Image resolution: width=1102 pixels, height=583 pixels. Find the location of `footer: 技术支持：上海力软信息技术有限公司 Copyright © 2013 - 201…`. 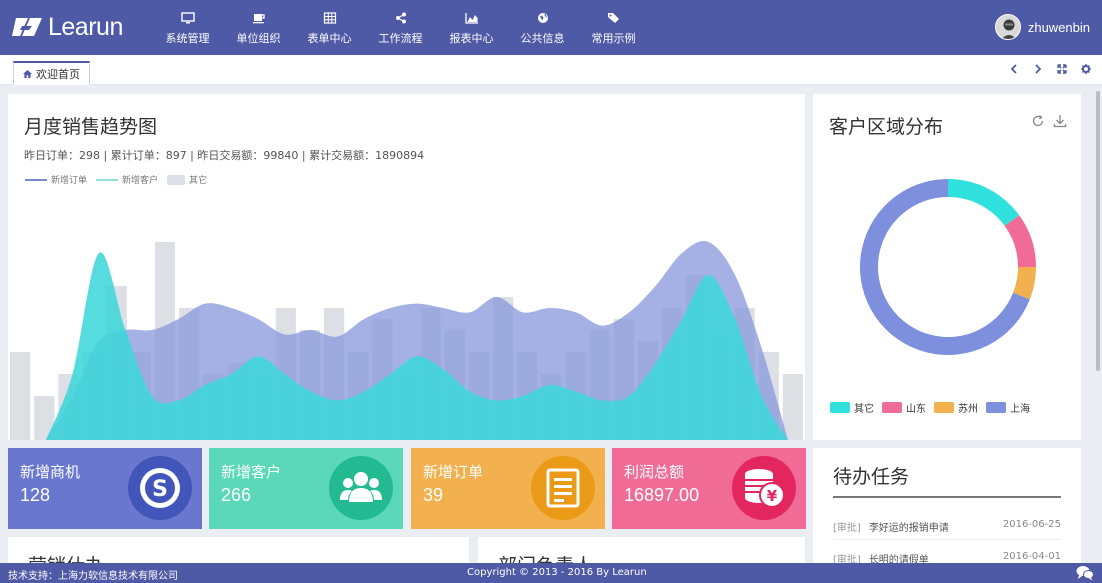

footer: 技术支持：上海力软信息技术有限公司 Copyright © 2013 - 201… is located at coordinates (551, 573).